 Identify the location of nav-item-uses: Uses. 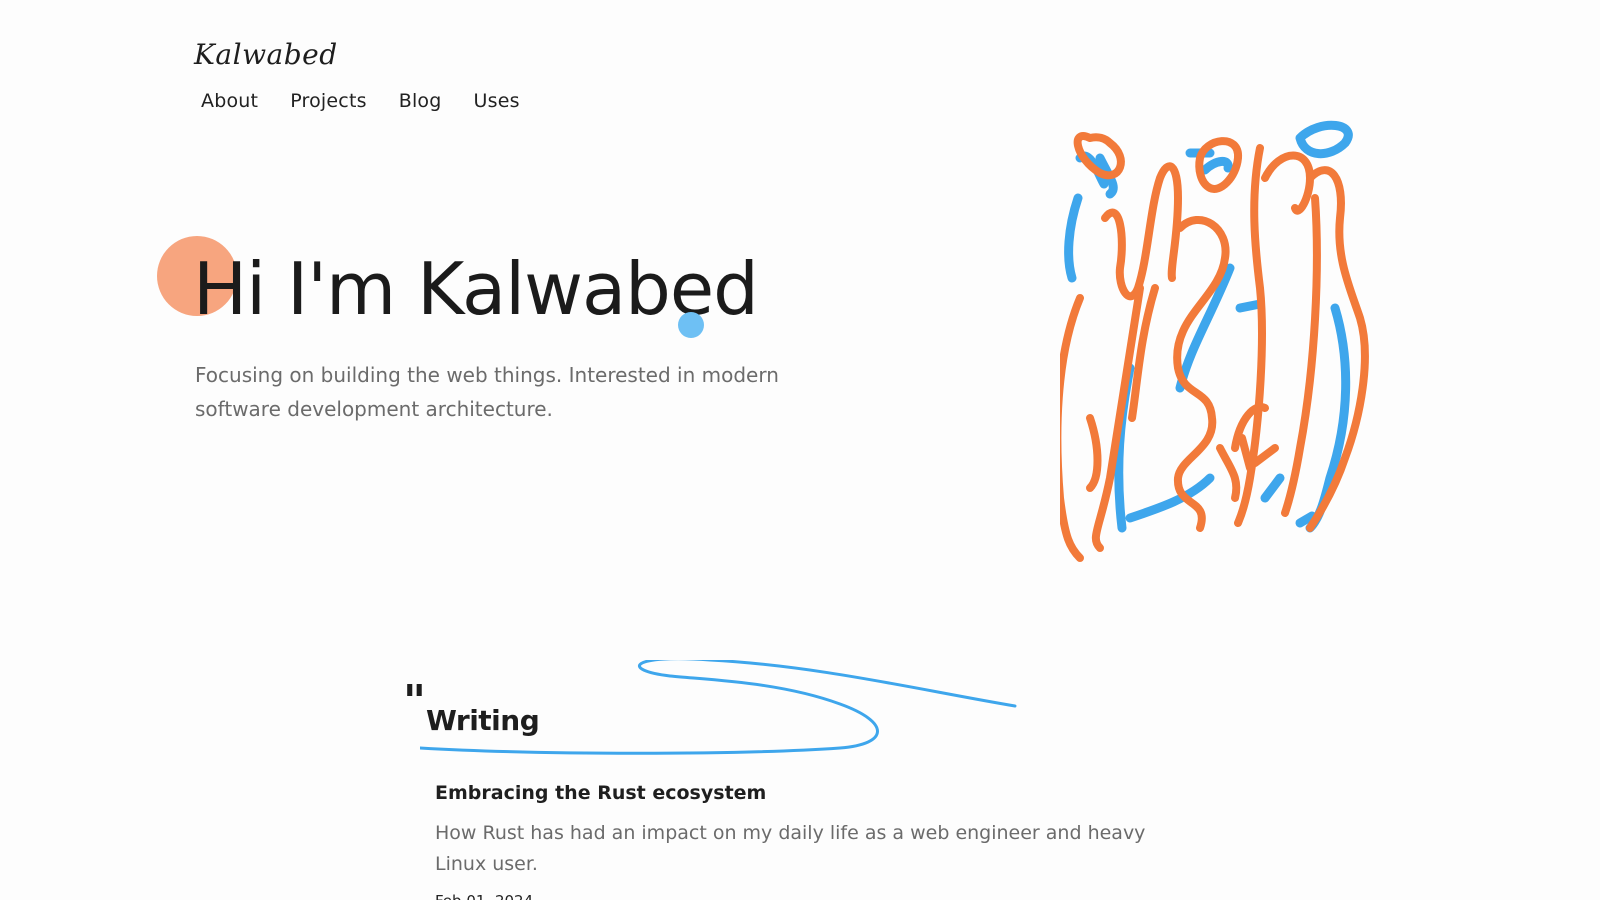
(497, 101).